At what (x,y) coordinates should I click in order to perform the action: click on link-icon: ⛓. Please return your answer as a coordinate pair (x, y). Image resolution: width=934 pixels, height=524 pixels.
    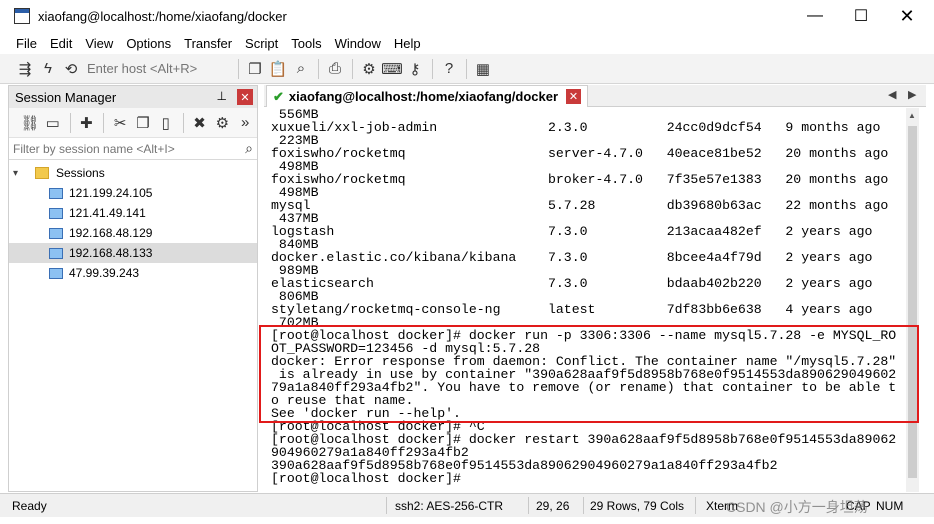
    Looking at the image, I should click on (30, 123).